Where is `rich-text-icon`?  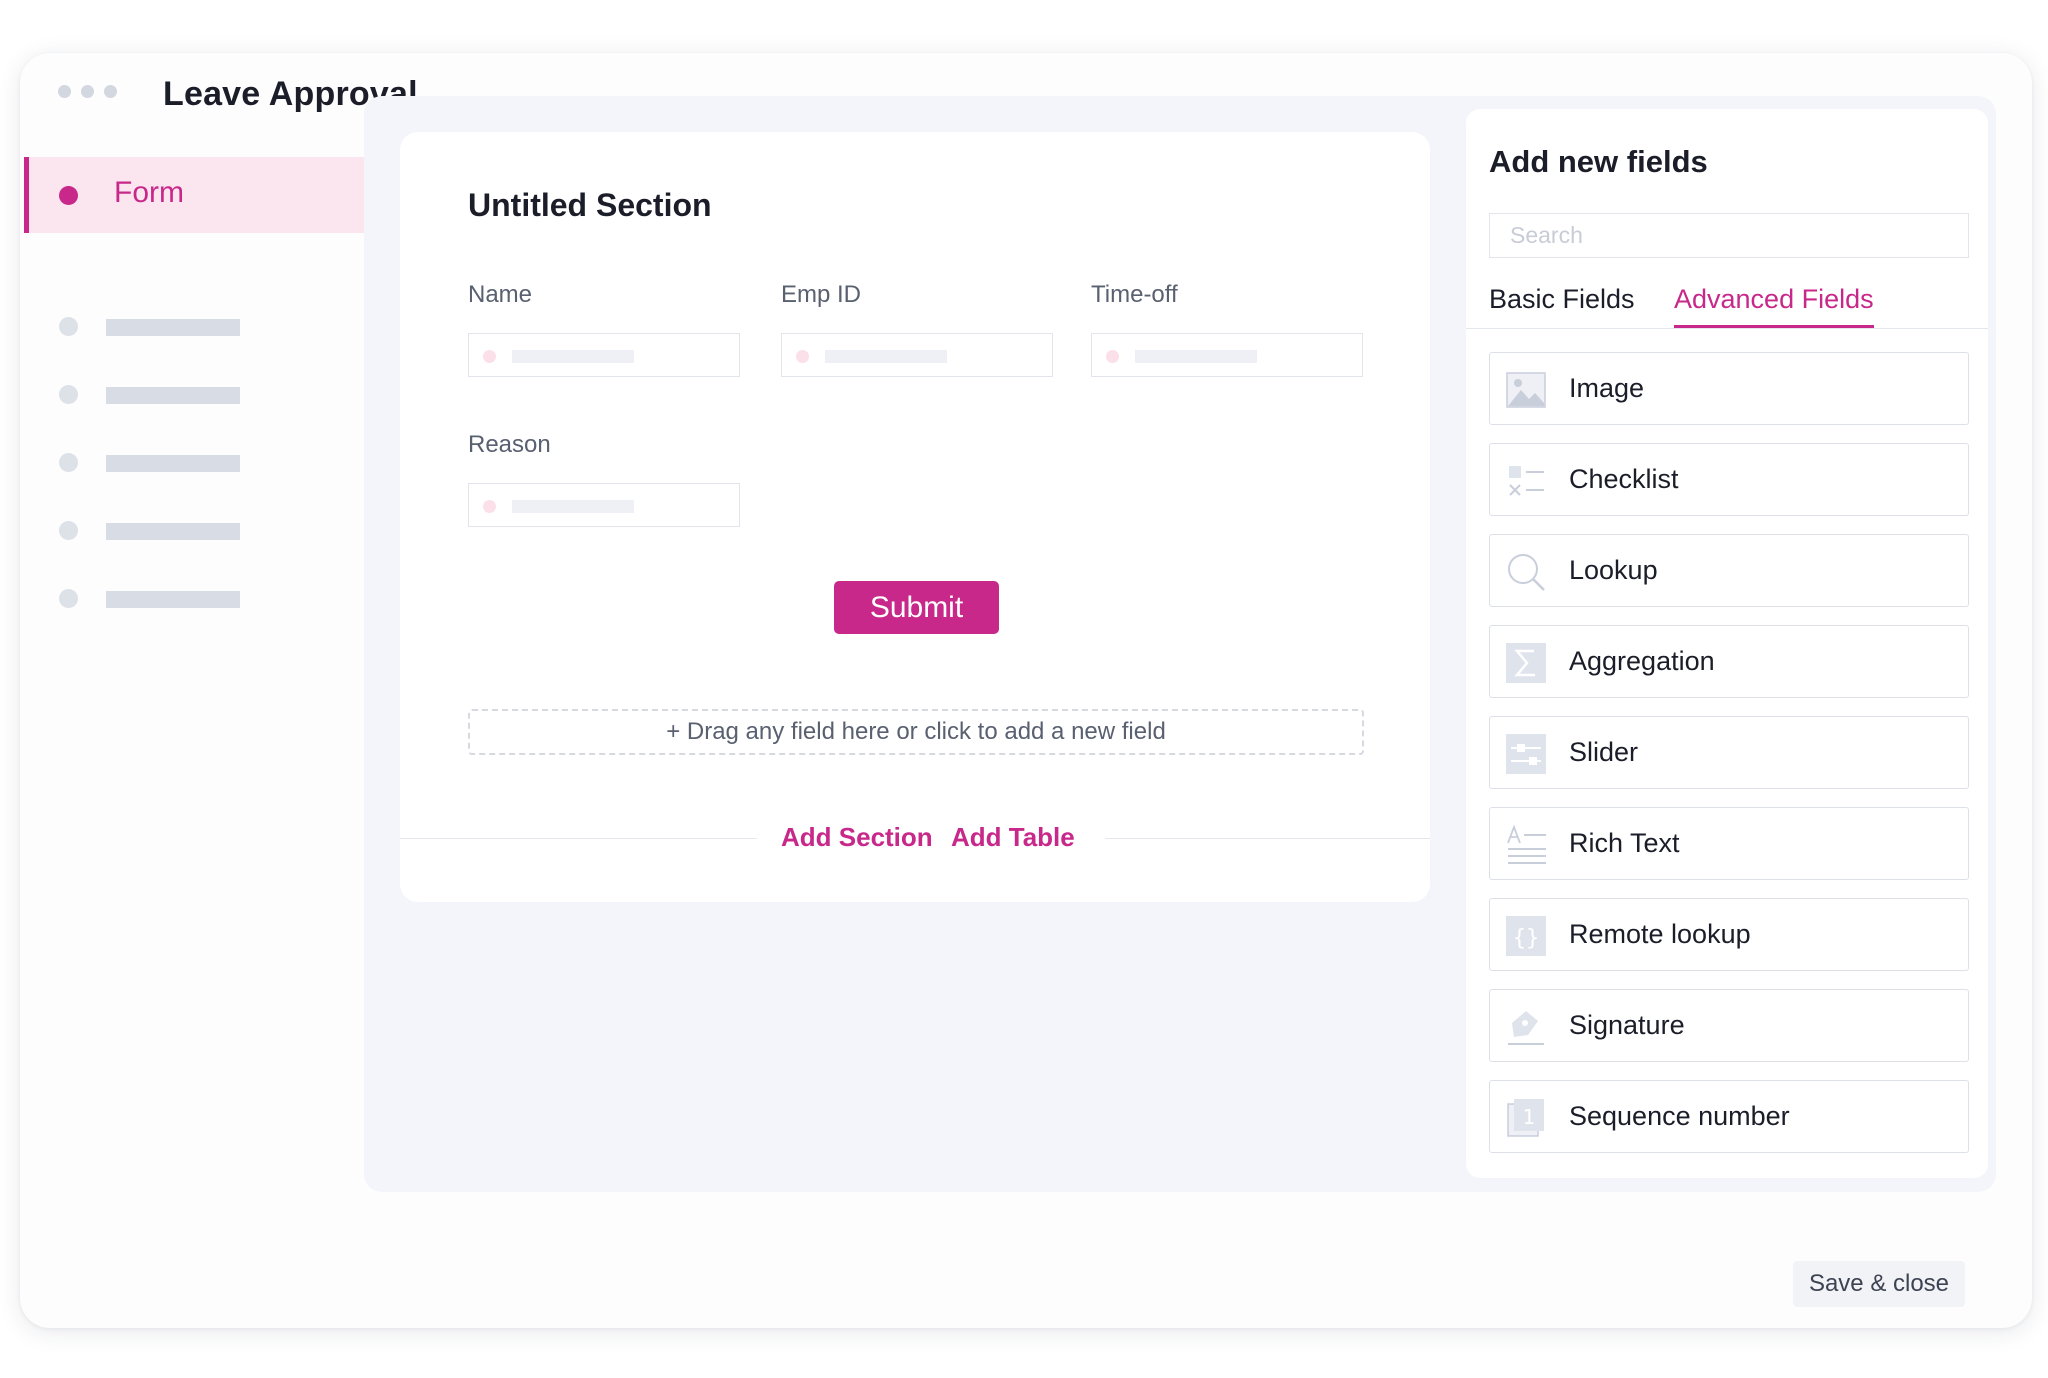
rich-text-icon is located at coordinates (1526, 844).